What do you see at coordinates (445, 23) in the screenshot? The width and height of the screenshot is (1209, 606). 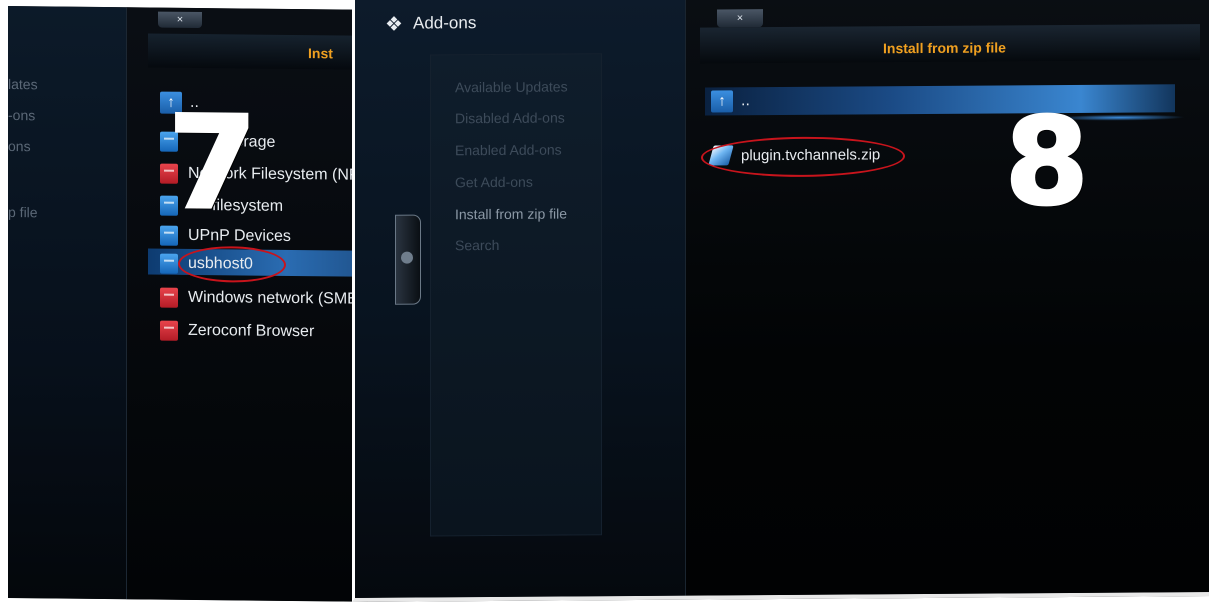 I see `page-title: Add-ons` at bounding box center [445, 23].